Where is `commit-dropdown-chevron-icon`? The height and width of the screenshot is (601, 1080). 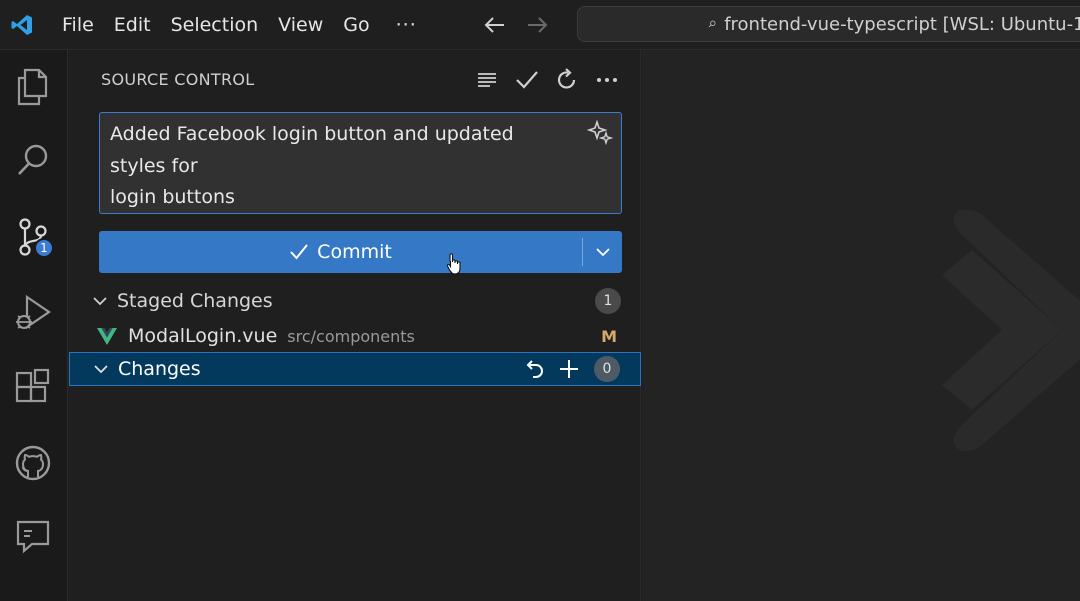
commit-dropdown-chevron-icon is located at coordinates (602, 252).